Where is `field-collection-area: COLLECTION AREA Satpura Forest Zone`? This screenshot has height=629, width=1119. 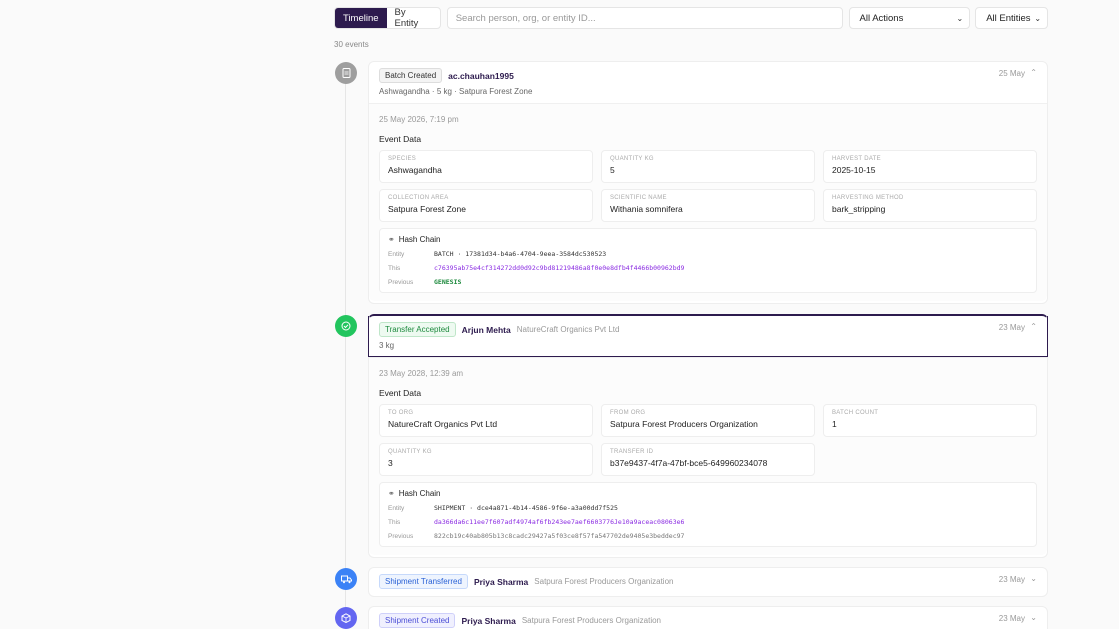 field-collection-area: COLLECTION AREA Satpura Forest Zone is located at coordinates (486, 205).